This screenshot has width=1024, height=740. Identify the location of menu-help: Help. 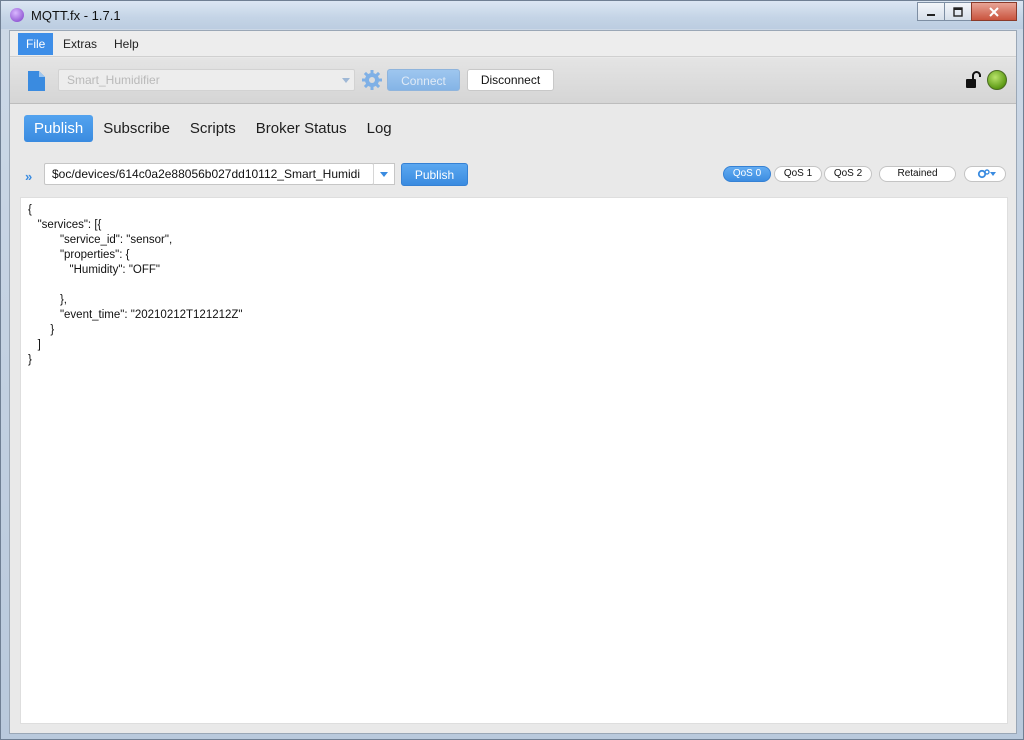
(126, 44).